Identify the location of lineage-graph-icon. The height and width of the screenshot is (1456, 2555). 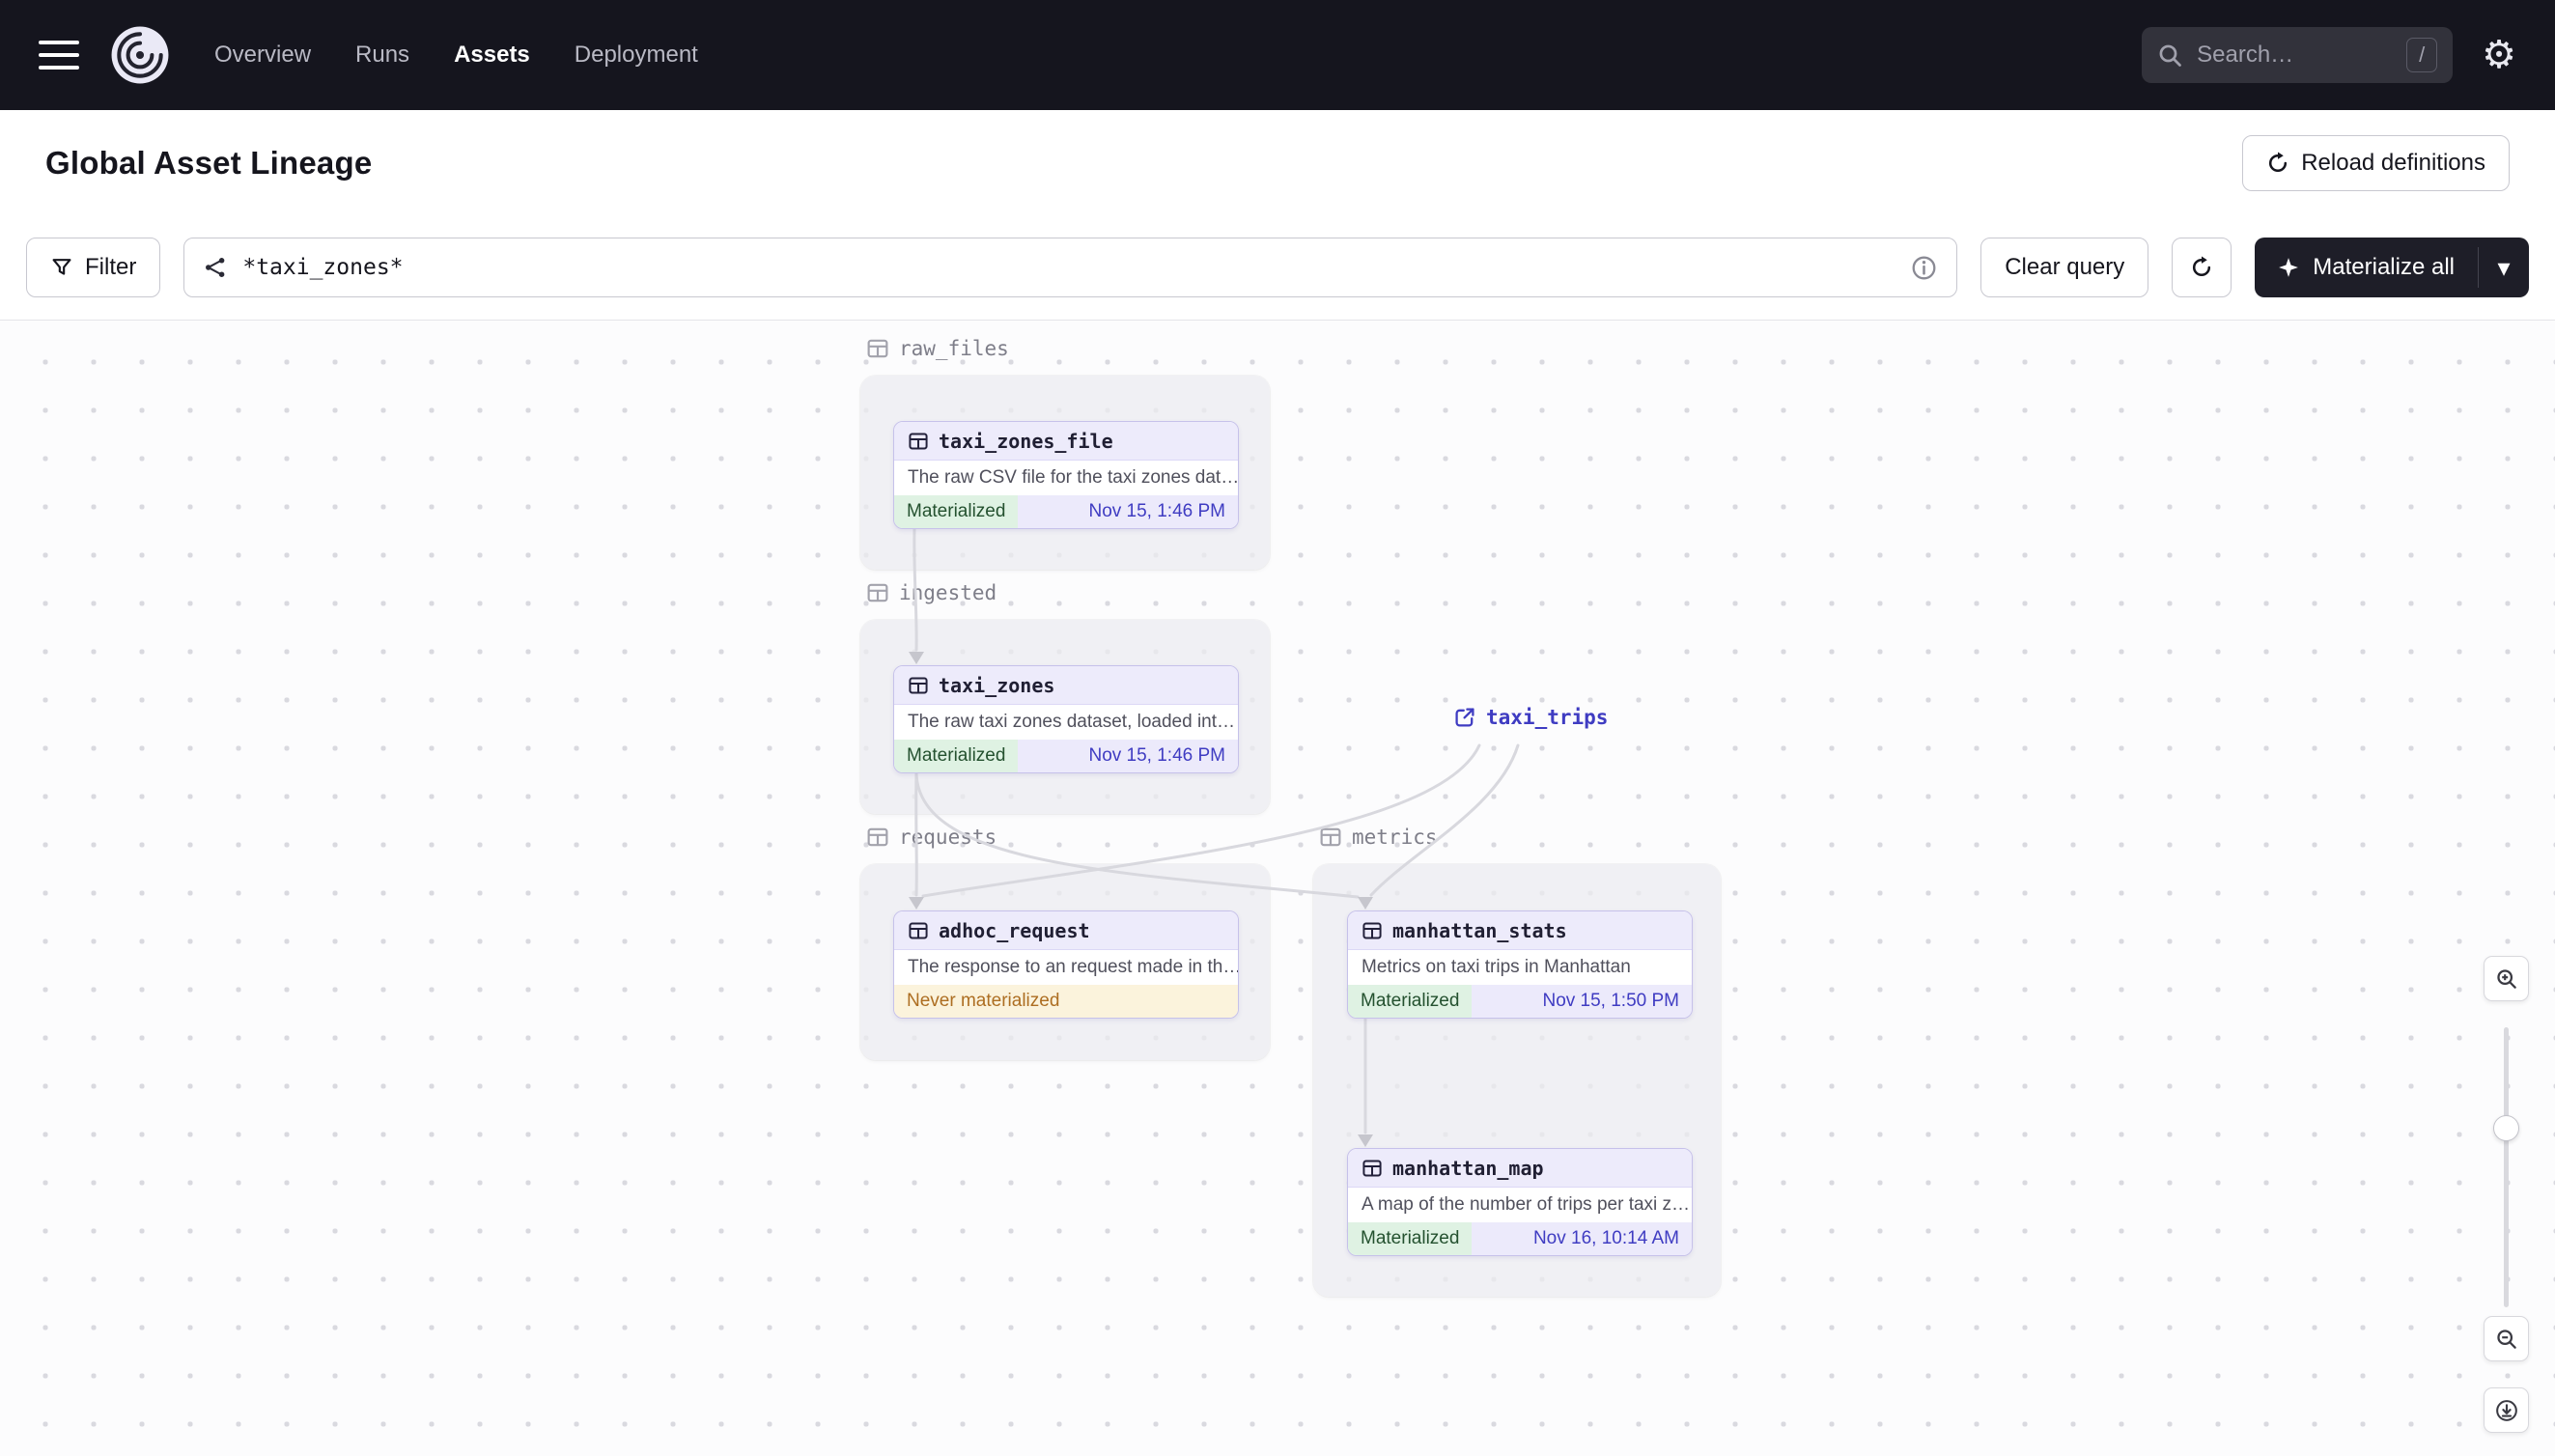
(215, 267).